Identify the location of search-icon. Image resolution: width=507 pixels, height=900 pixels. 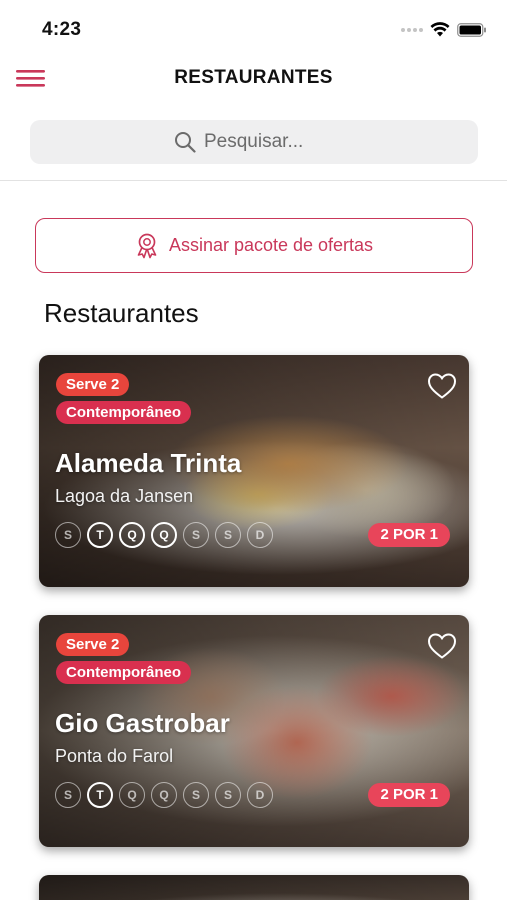
(185, 142).